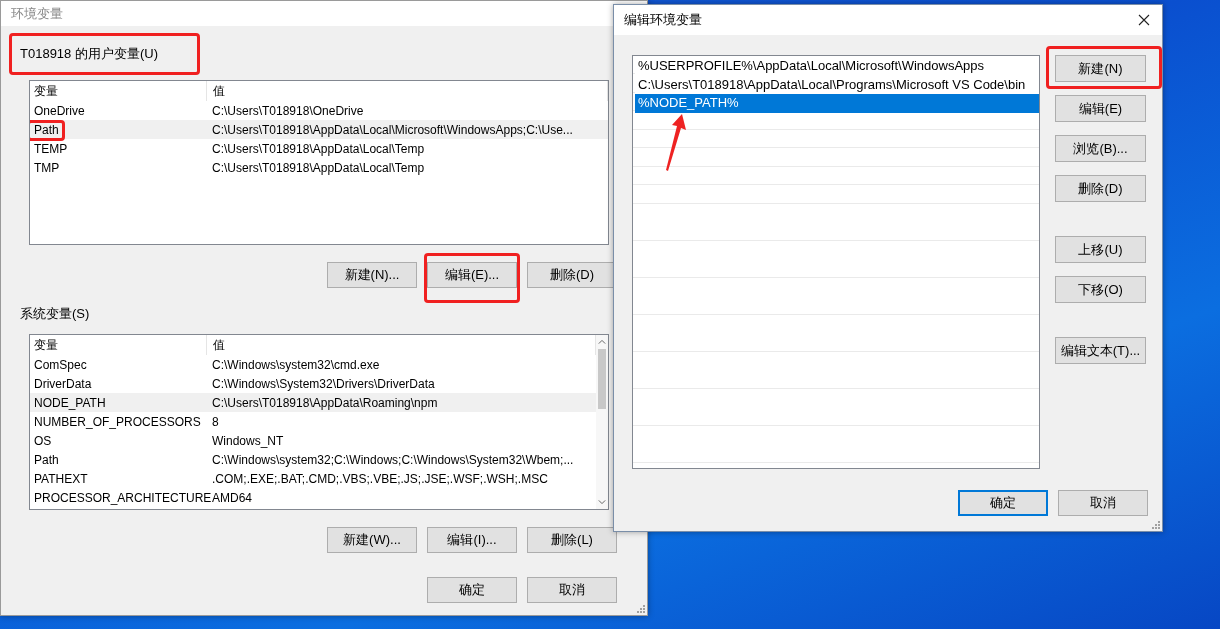 This screenshot has height=629, width=1220. I want to click on table-cell-text: .COM;.EXE;.BAT;.CMD;.VBS;.VBE;.JS;.JSE;.WSF;.WSH;.MSC, so click(380, 478).